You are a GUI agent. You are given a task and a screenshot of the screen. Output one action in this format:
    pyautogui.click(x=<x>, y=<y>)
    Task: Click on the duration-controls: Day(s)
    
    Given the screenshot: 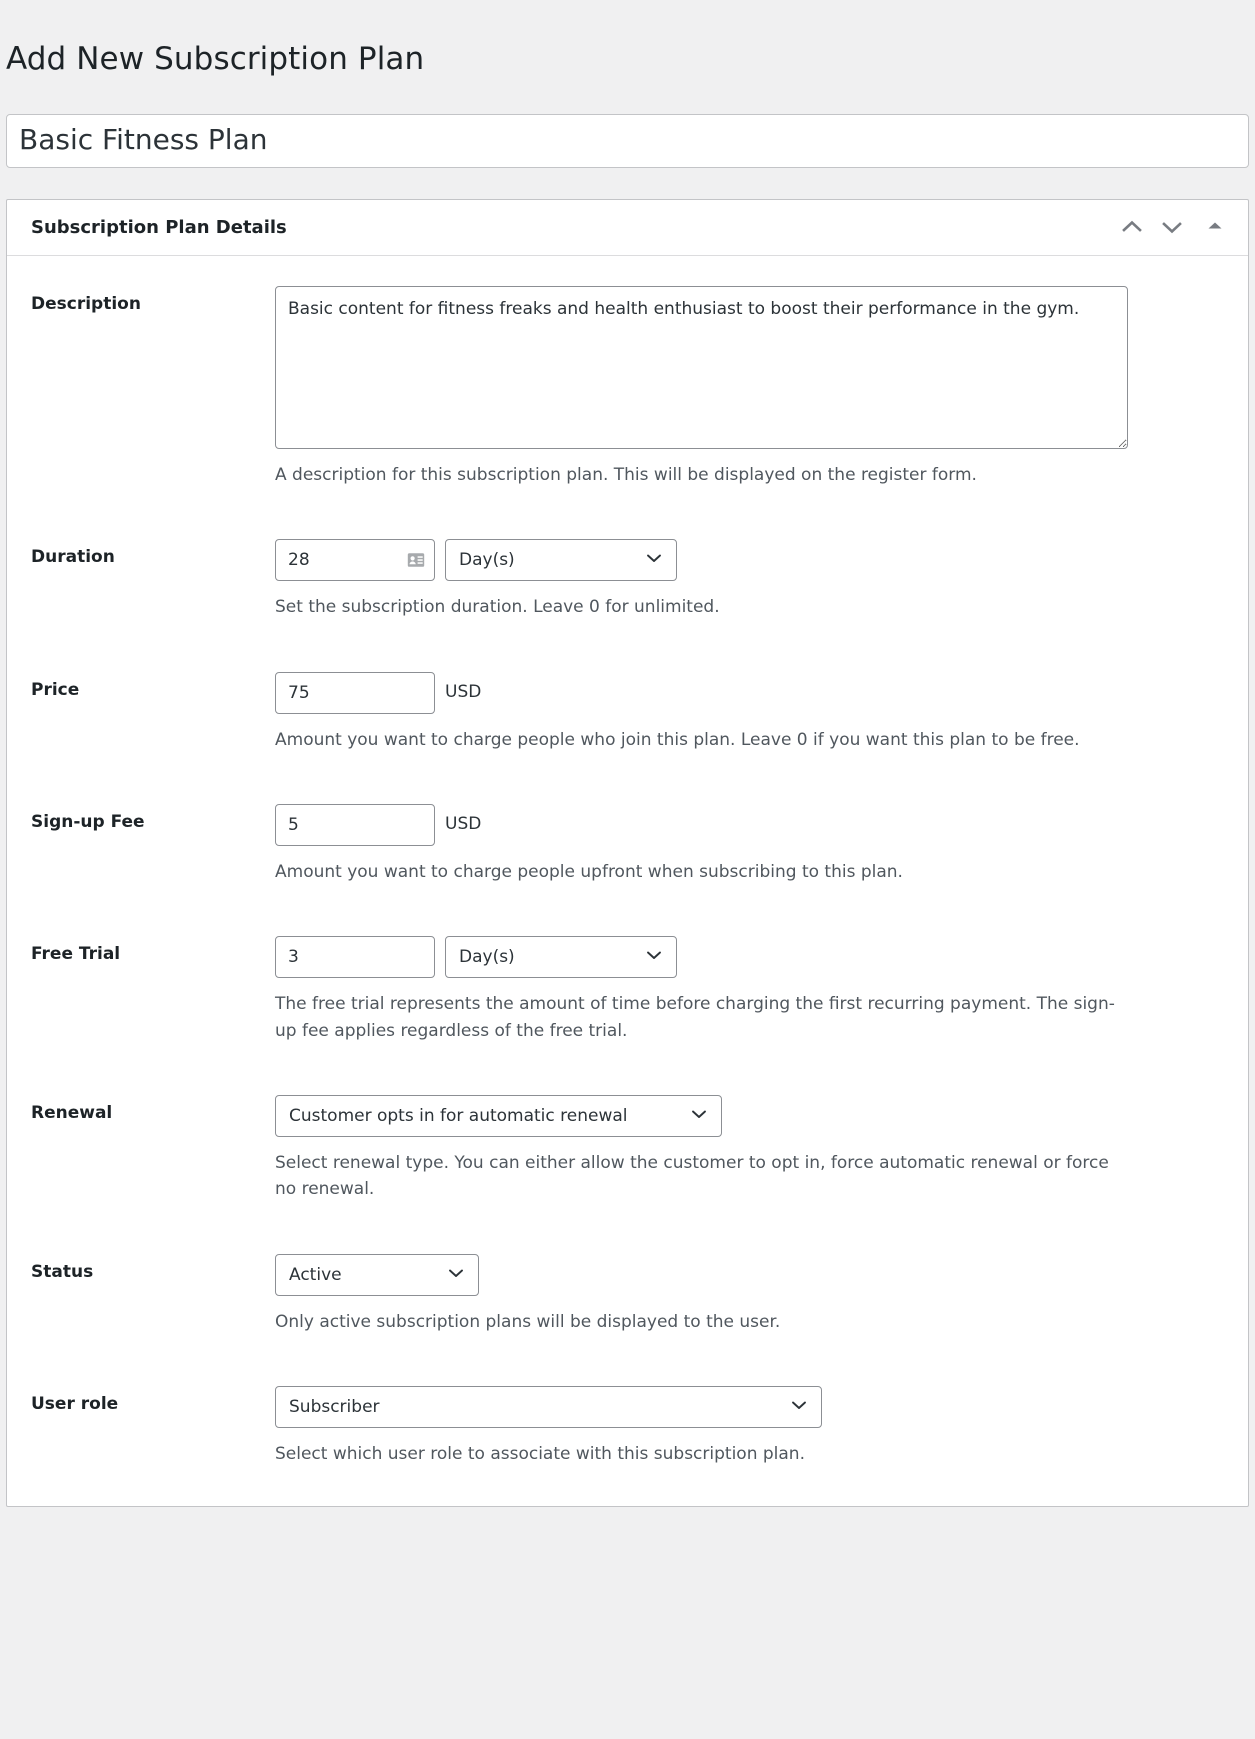 What is the action you would take?
    pyautogui.click(x=749, y=560)
    